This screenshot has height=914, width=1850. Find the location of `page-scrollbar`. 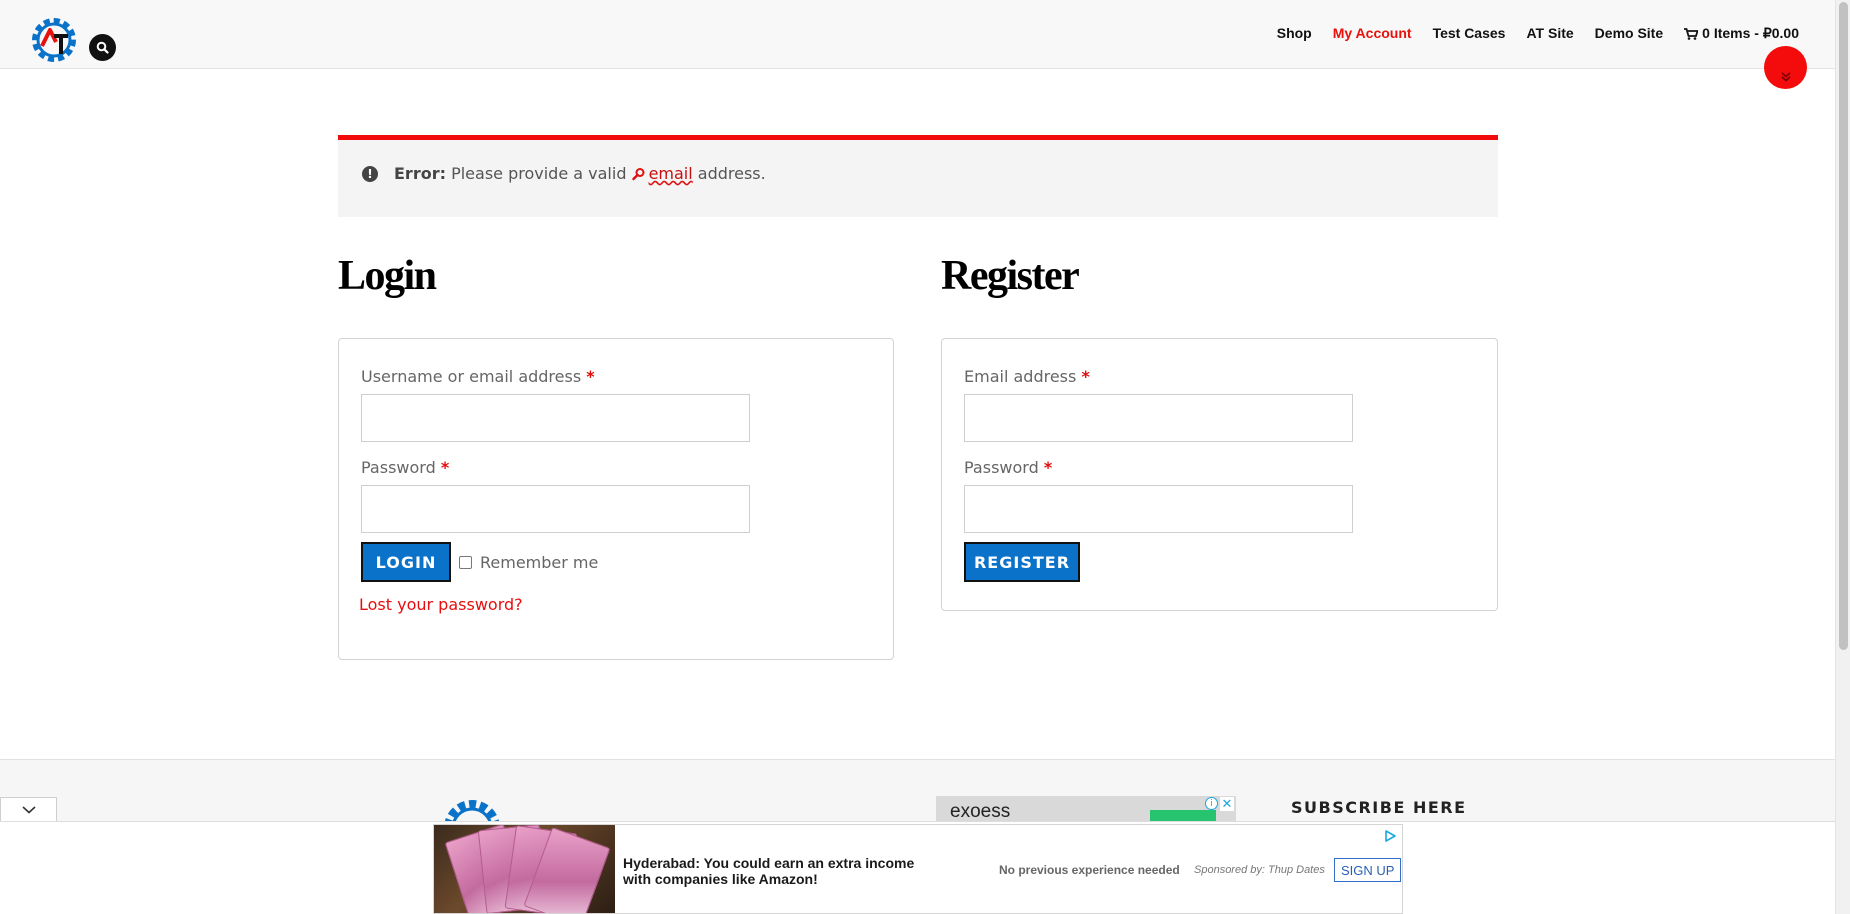

page-scrollbar is located at coordinates (1842, 457).